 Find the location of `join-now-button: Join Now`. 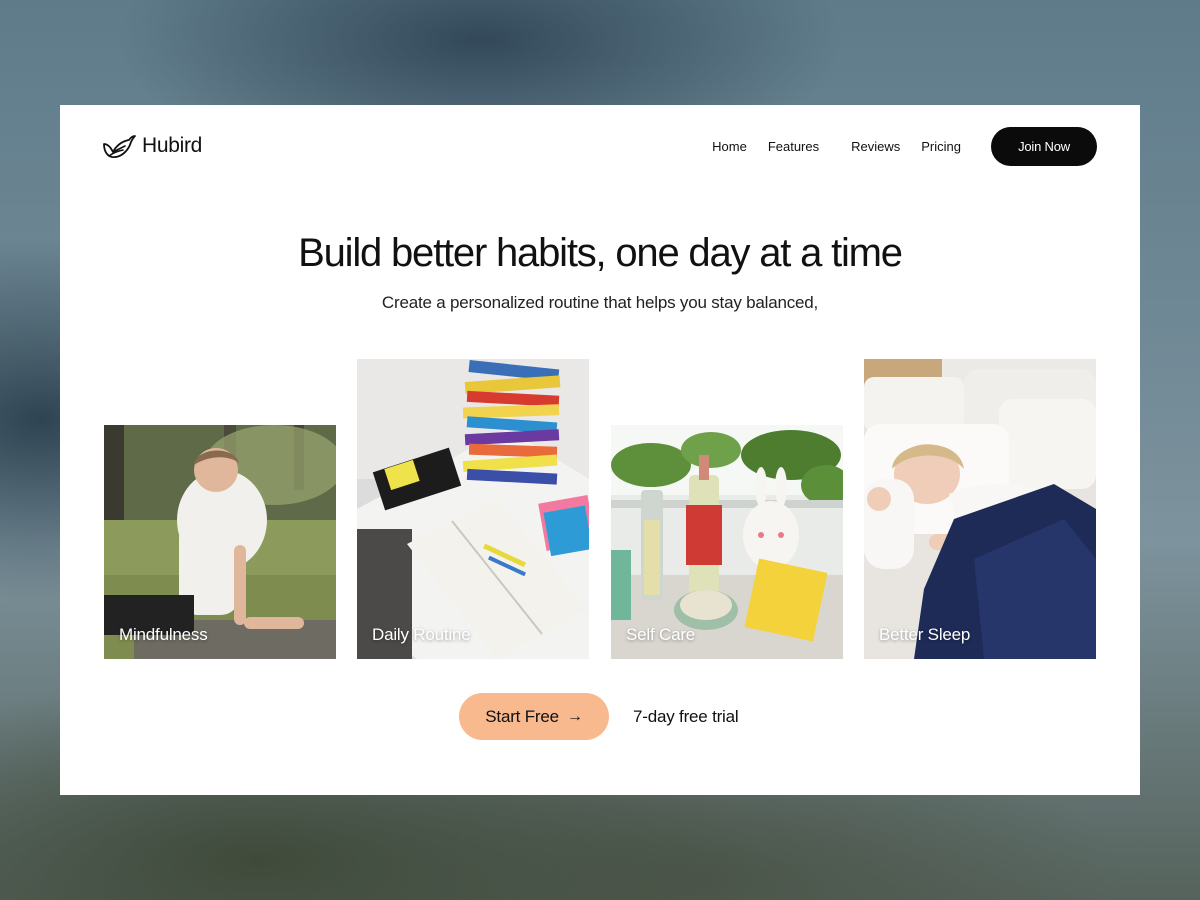

join-now-button: Join Now is located at coordinates (1044, 146).